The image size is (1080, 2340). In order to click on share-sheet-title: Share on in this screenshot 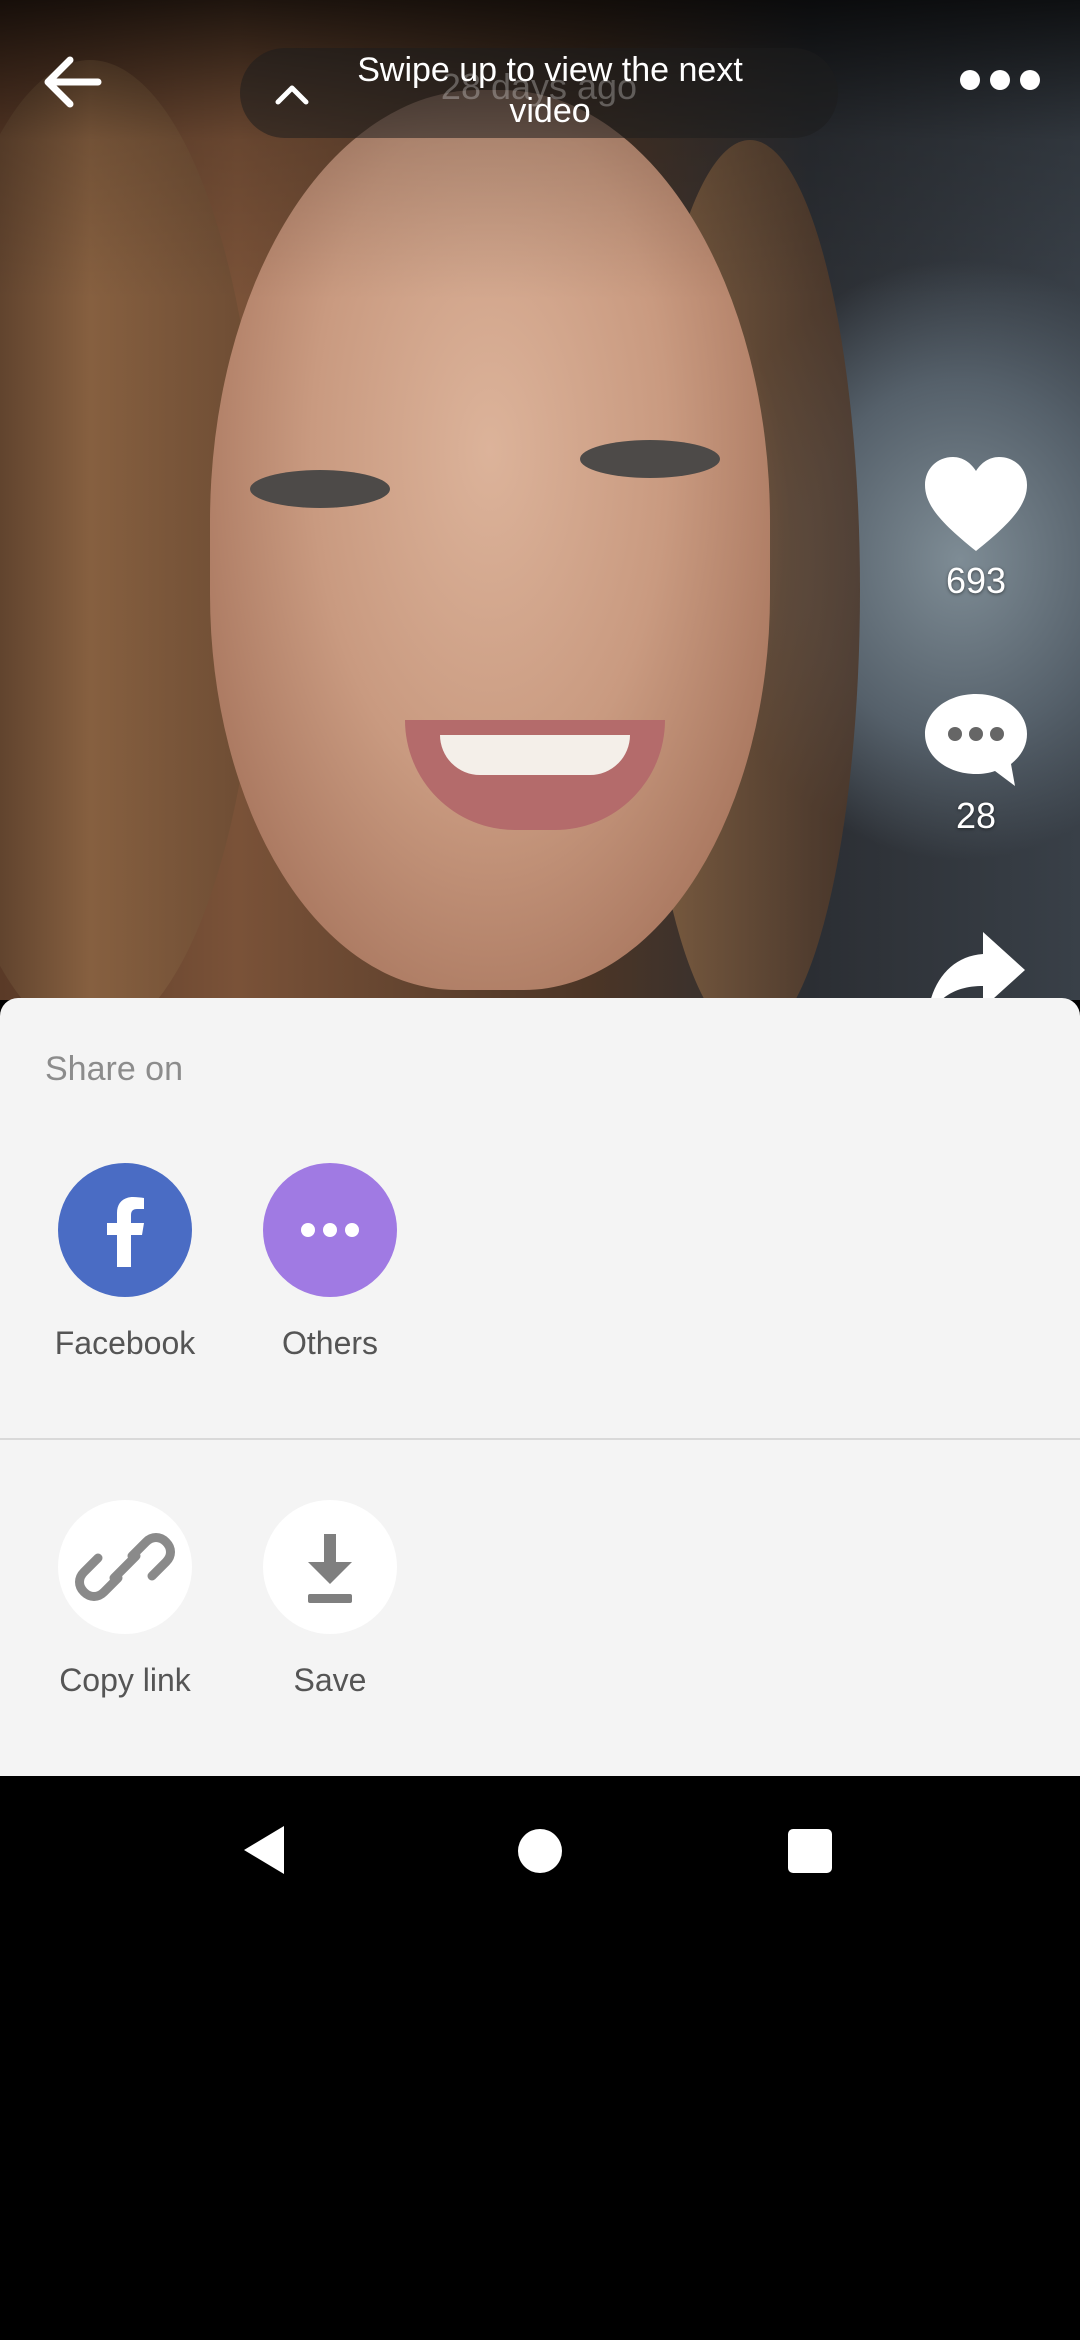, I will do `click(114, 1069)`.